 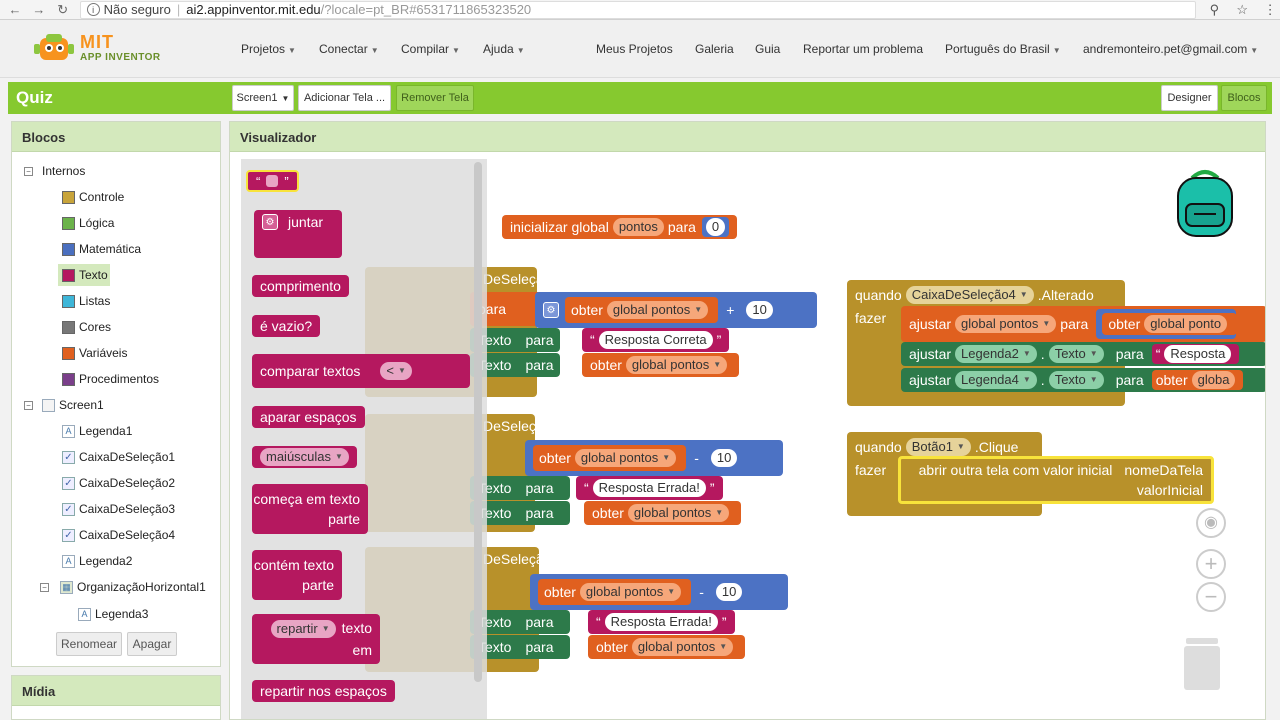 I want to click on logo-subtitle: APP INVENTOR, so click(x=120, y=57).